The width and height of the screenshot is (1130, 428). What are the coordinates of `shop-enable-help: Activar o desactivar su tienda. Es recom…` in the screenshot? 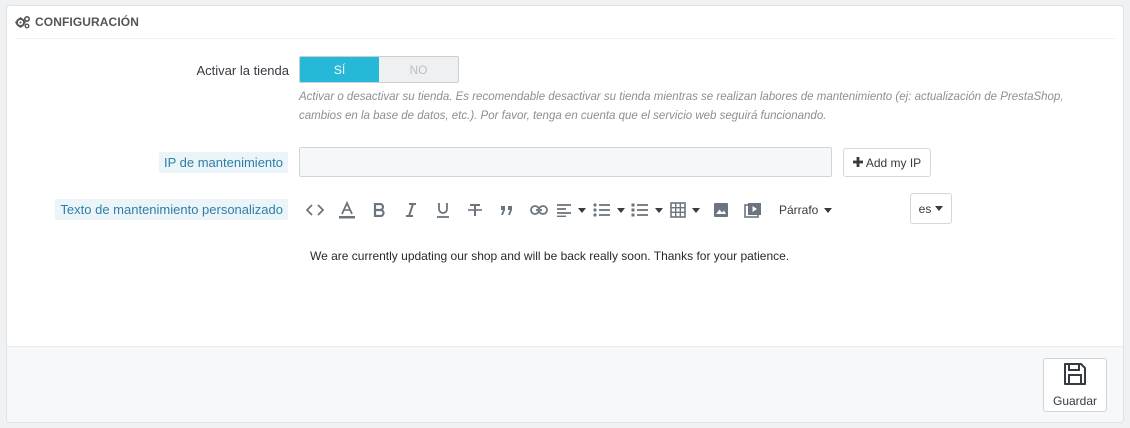 It's located at (681, 106).